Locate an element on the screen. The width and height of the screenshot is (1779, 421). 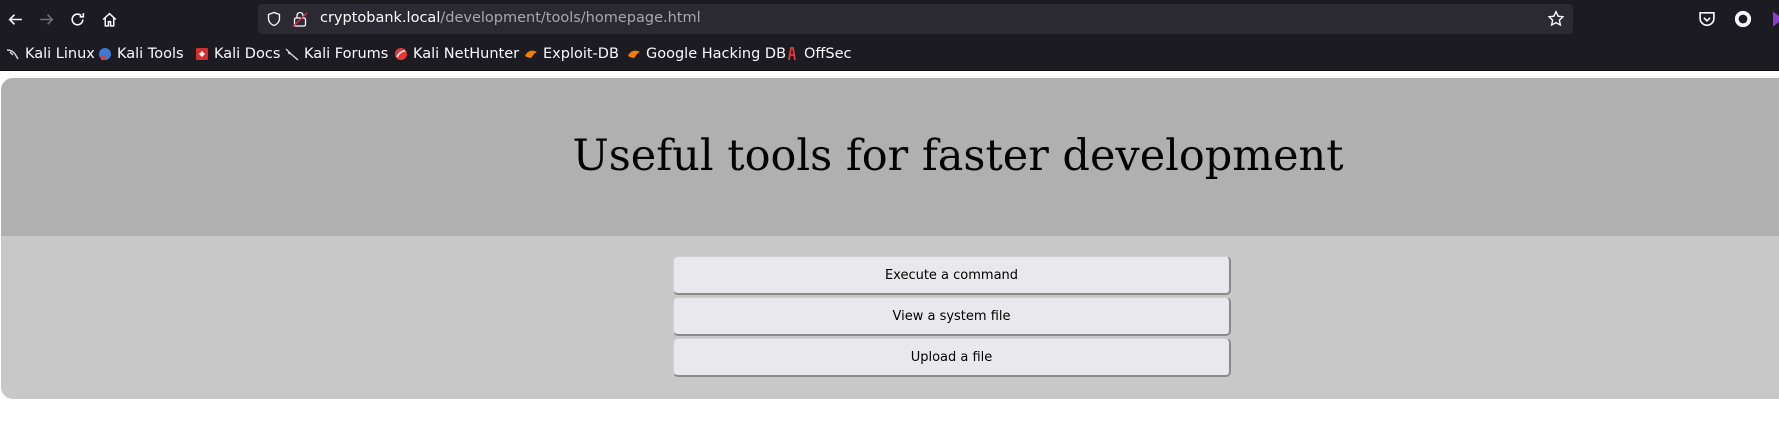
bookmark-kali-tools: Kali Tools is located at coordinates (141, 54).